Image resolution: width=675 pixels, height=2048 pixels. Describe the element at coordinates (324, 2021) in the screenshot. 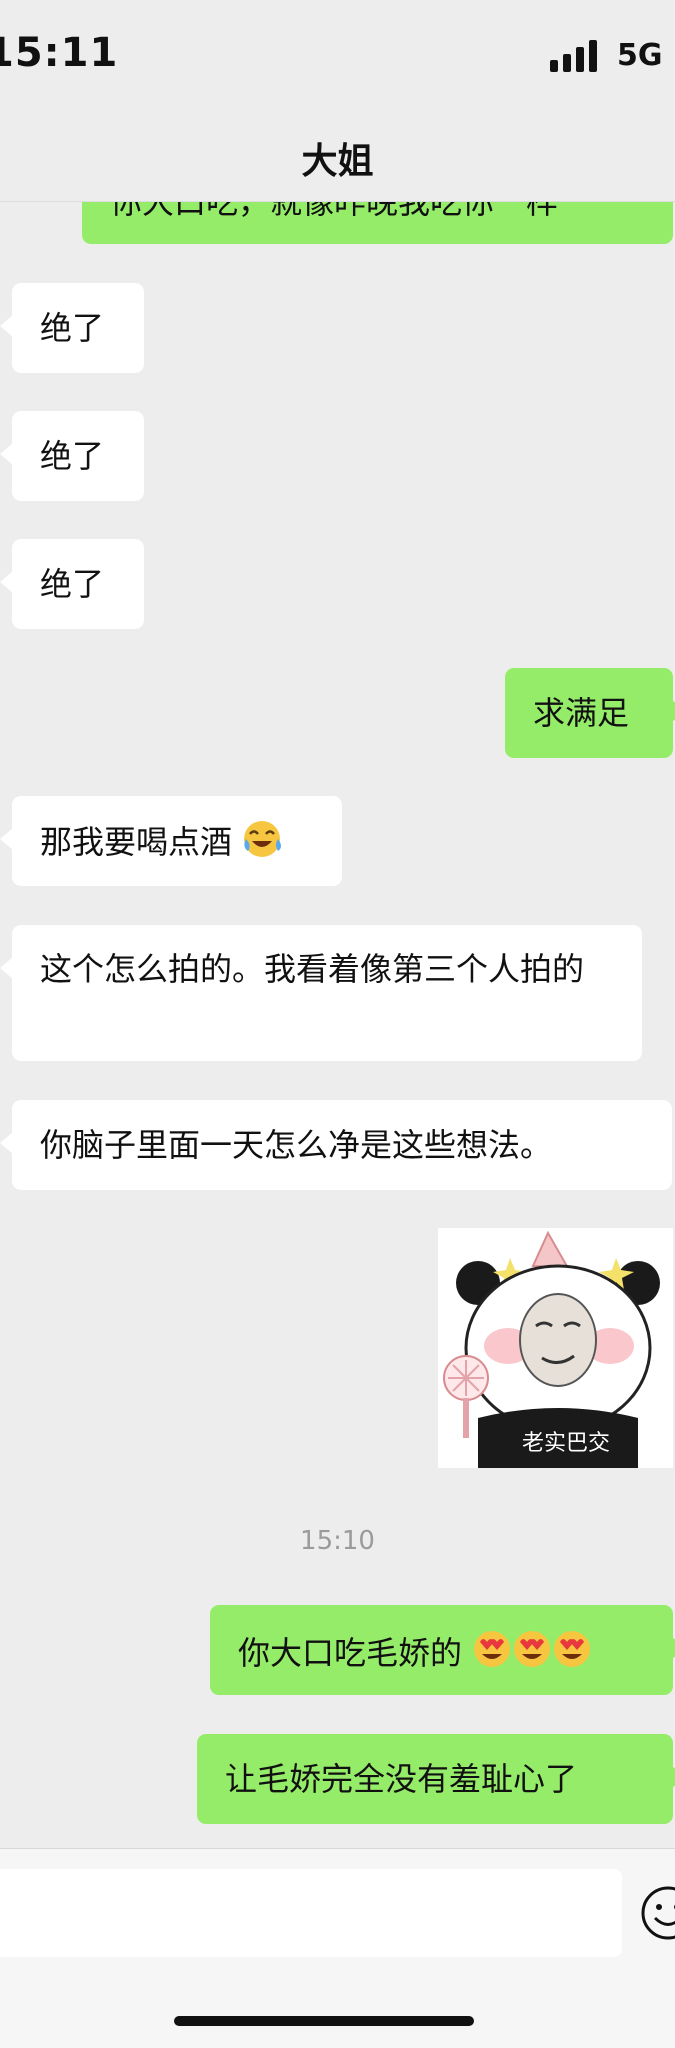

I see `home-indicator` at that location.